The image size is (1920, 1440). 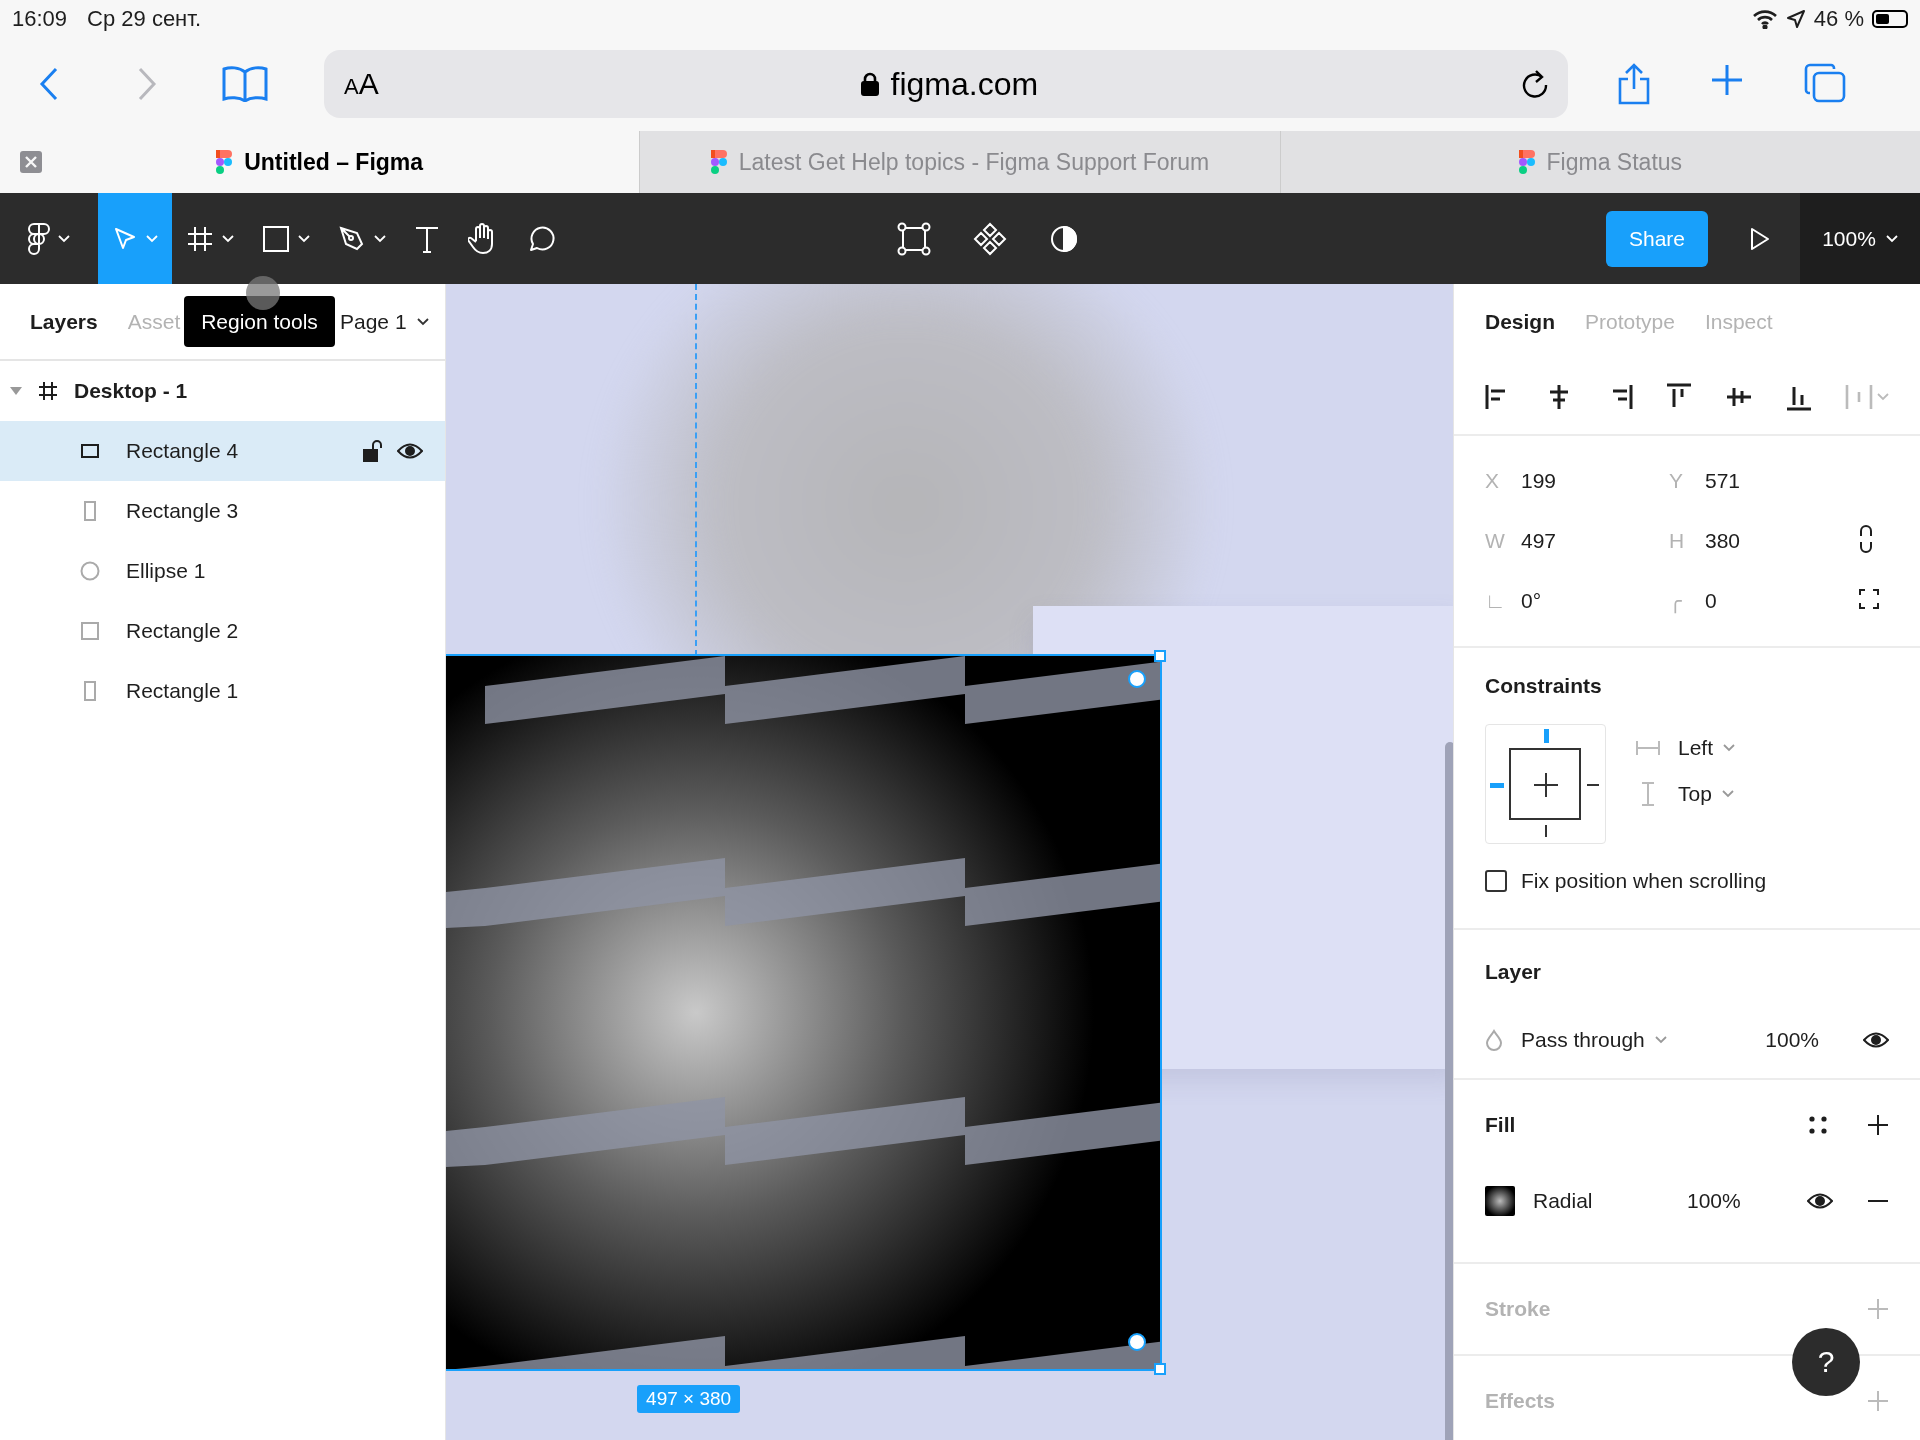 What do you see at coordinates (1826, 1362) in the screenshot?
I see `help-button: ?` at bounding box center [1826, 1362].